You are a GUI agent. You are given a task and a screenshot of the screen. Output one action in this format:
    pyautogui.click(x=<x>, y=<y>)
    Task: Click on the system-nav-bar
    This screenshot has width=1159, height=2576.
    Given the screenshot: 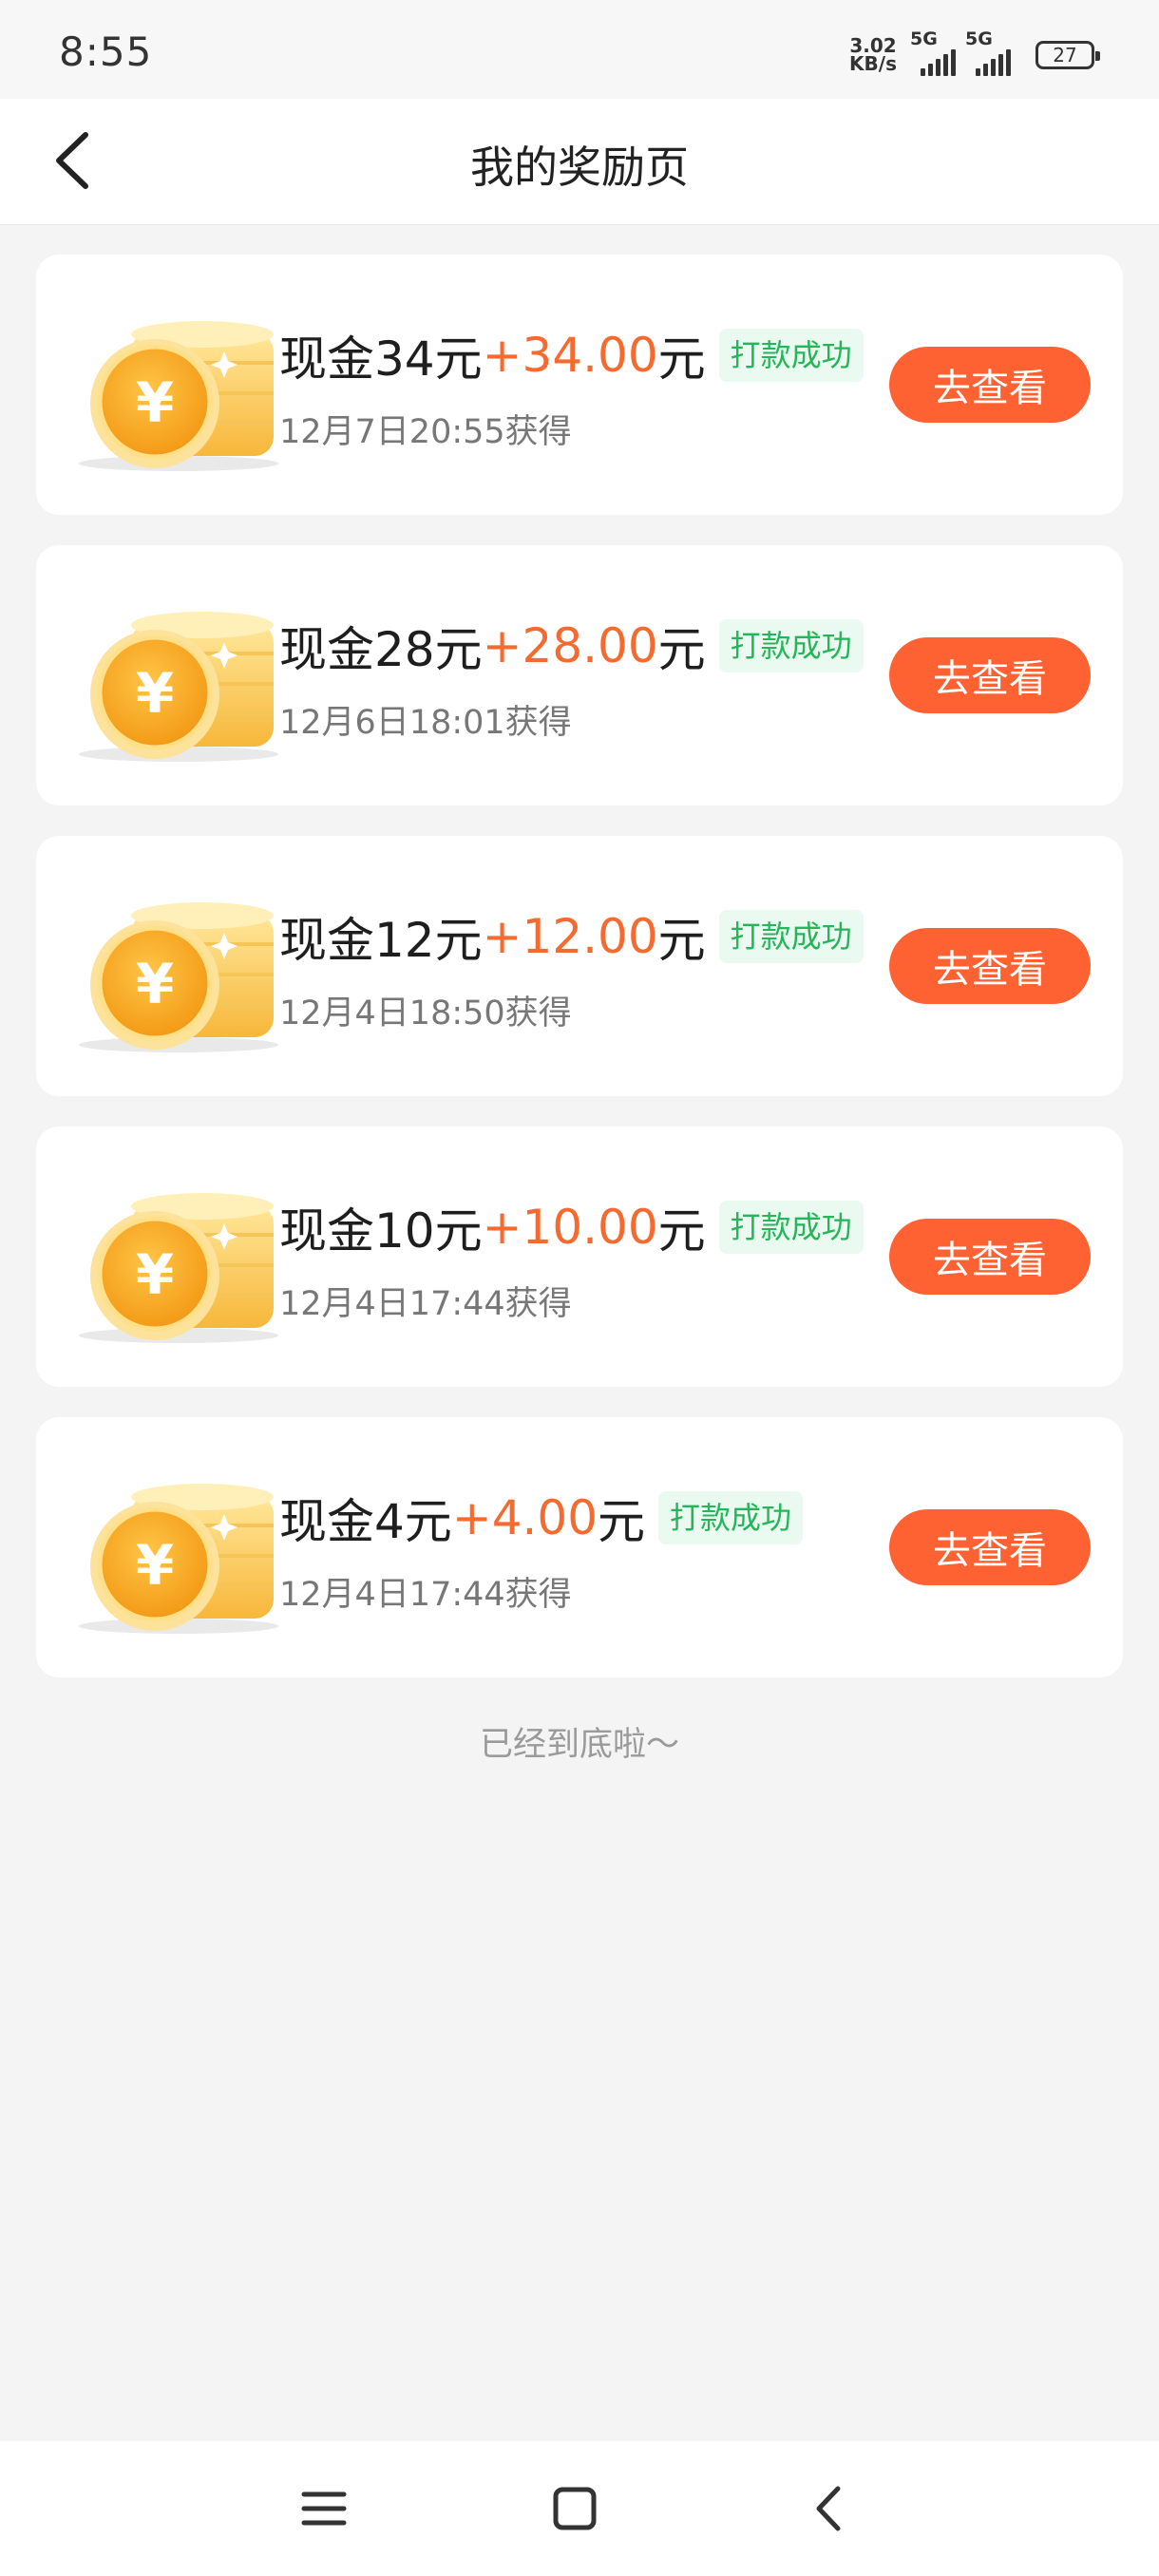 What is the action you would take?
    pyautogui.click(x=579, y=2508)
    